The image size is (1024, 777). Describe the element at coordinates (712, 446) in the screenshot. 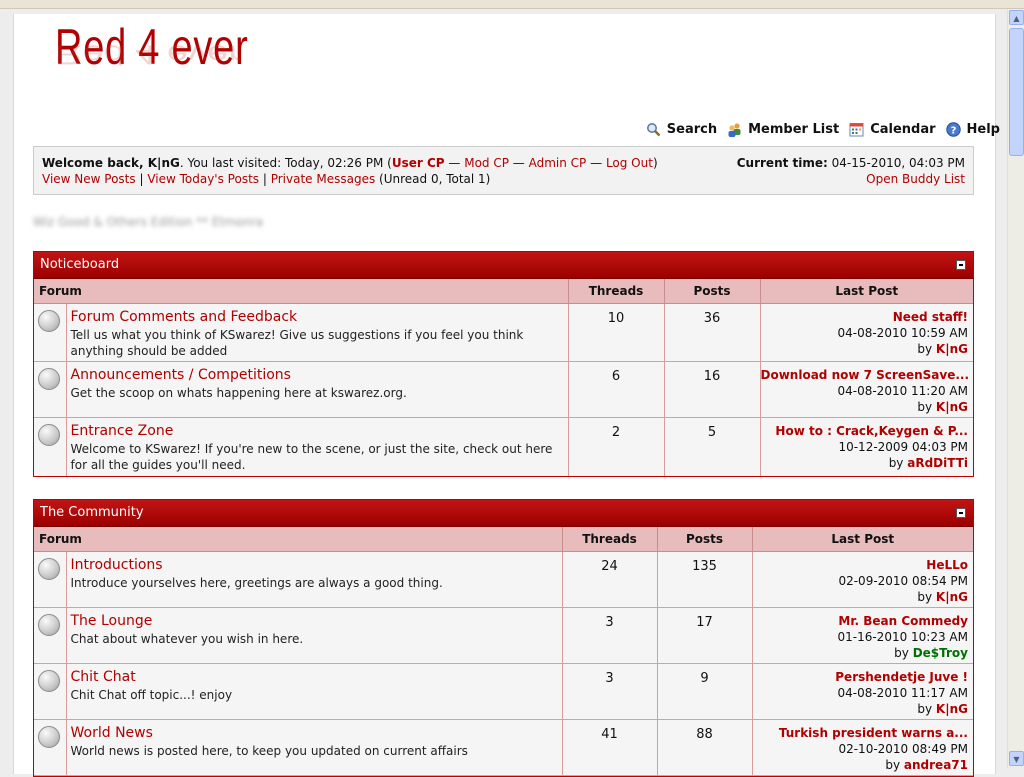

I see `forum-posts: 5` at that location.